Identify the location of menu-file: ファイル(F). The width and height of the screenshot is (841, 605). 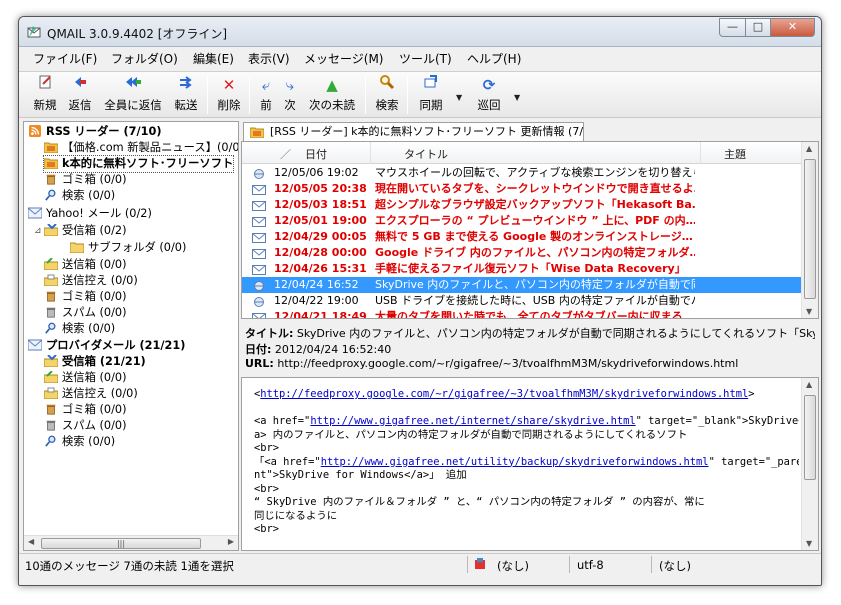
(65, 58).